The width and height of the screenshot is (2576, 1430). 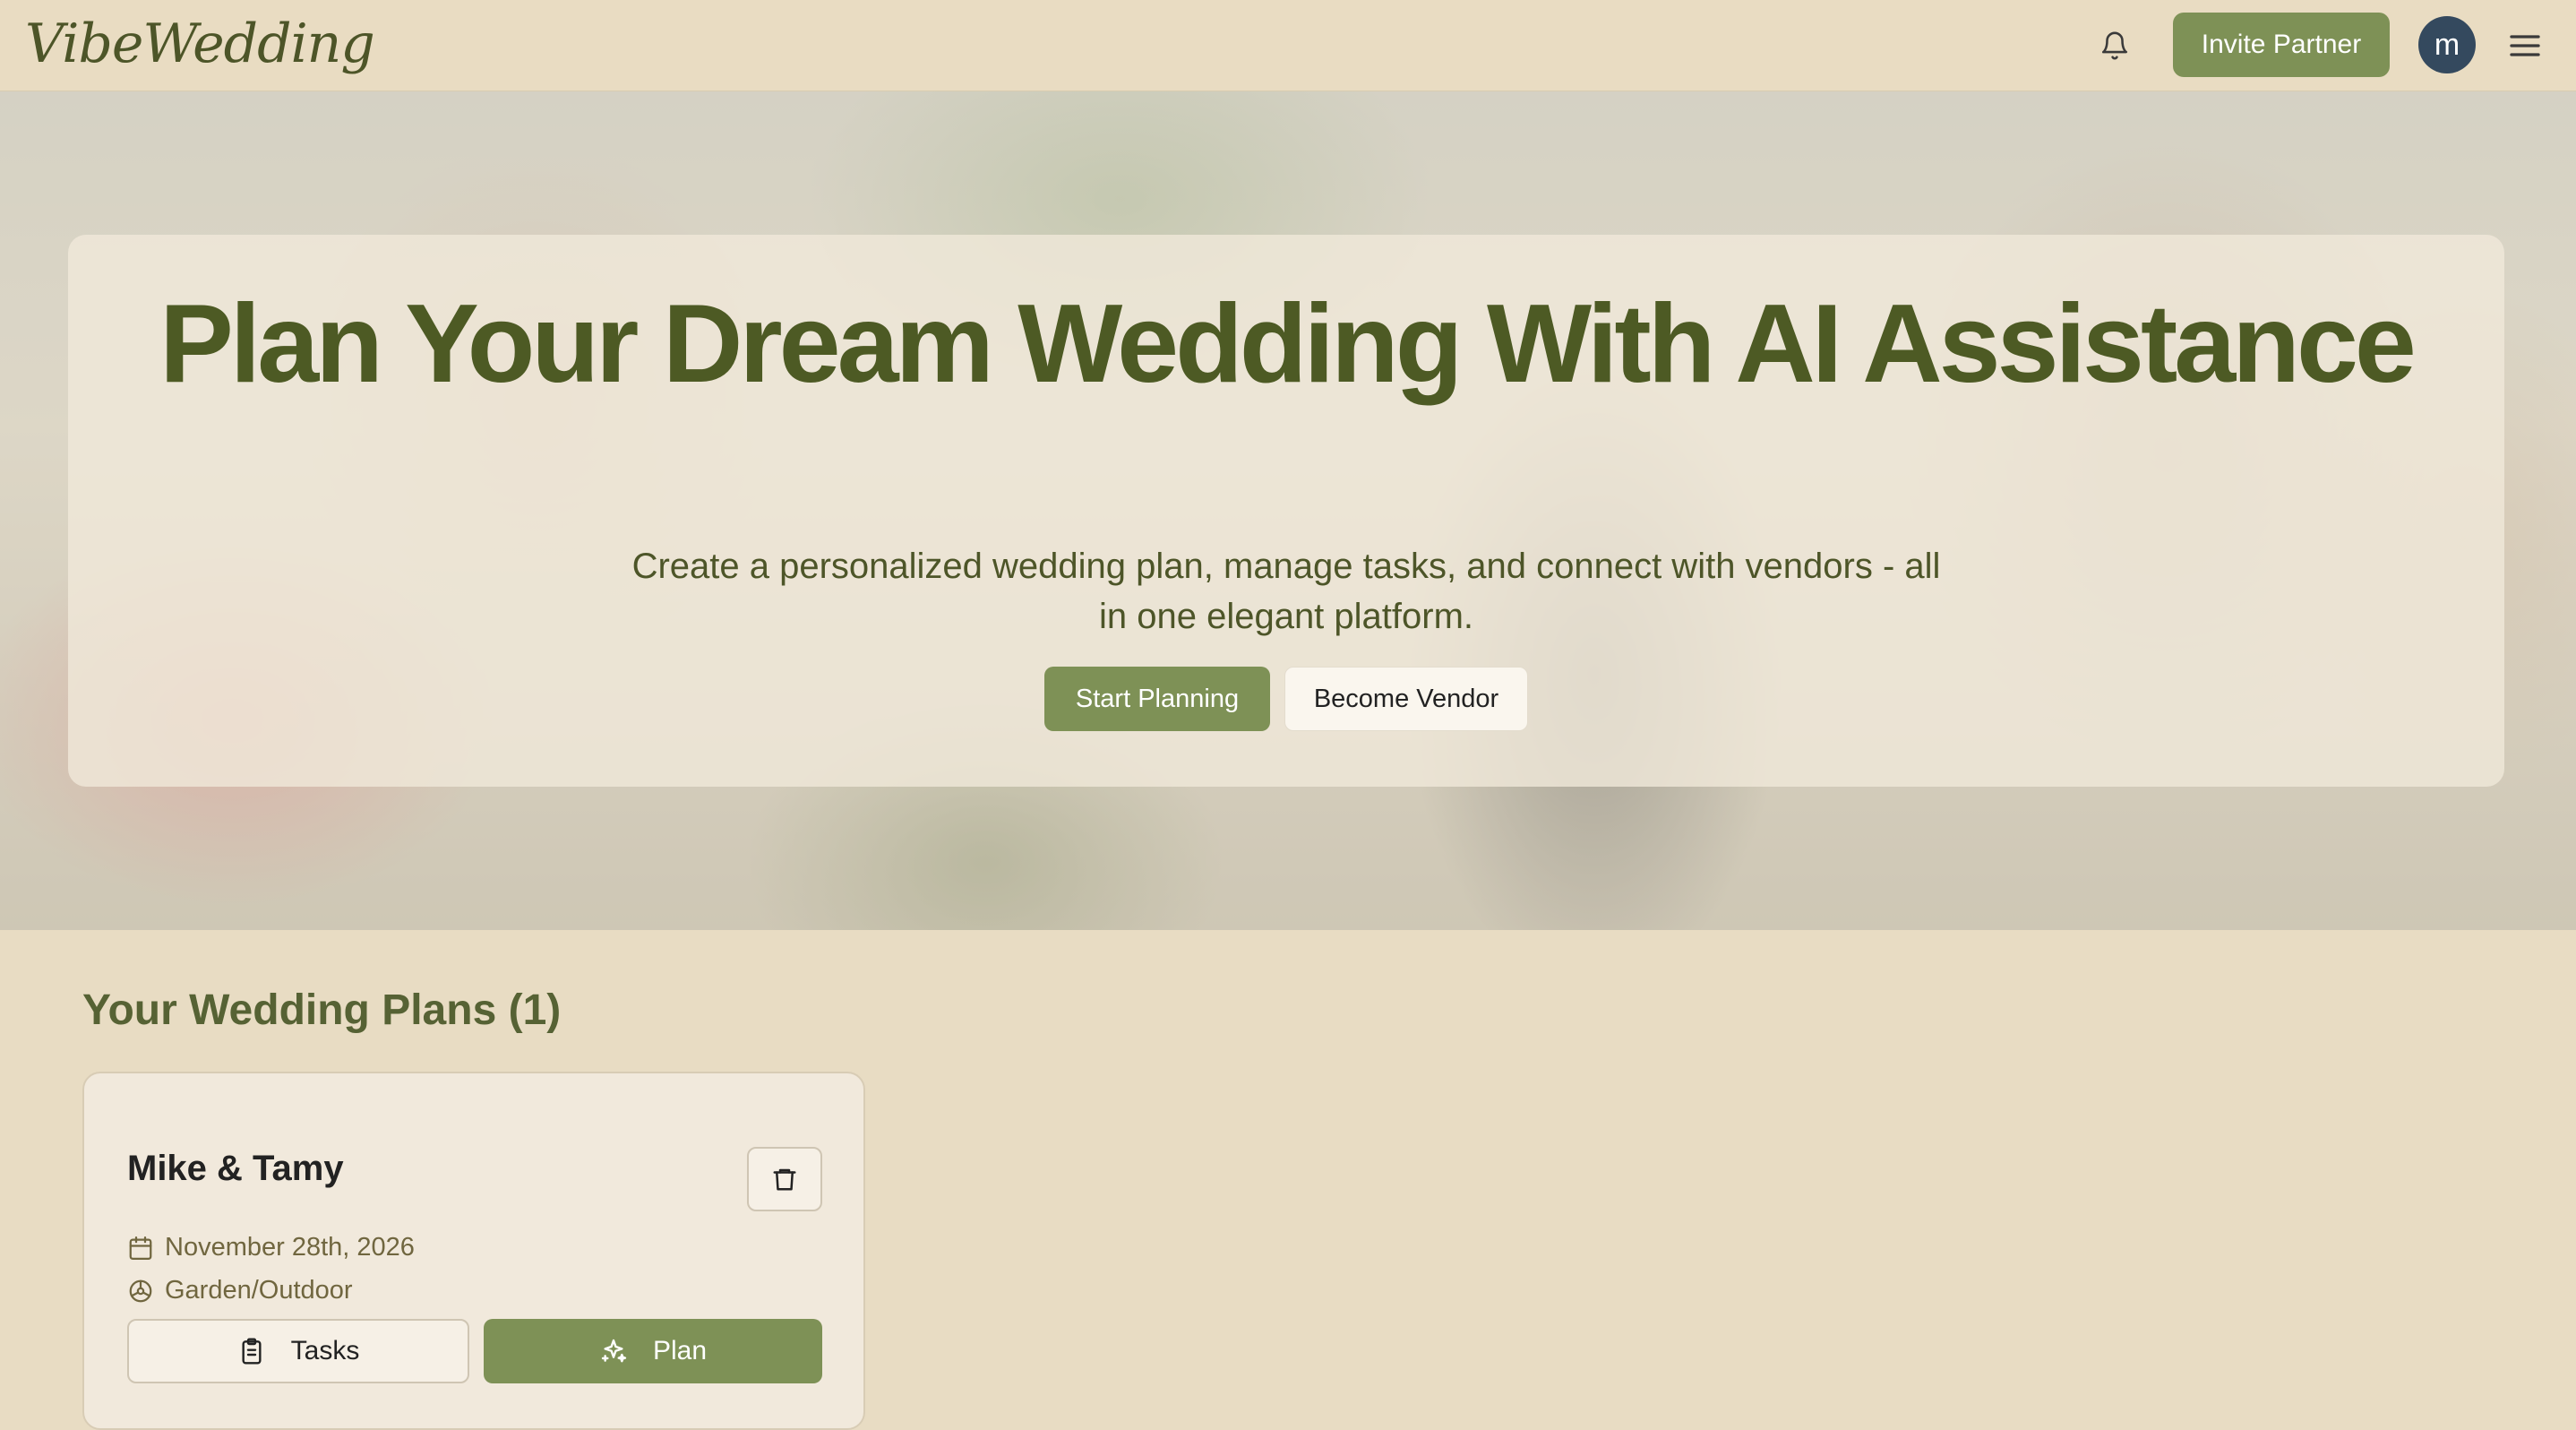 What do you see at coordinates (1157, 699) in the screenshot?
I see `start-planning-button: Start Planning` at bounding box center [1157, 699].